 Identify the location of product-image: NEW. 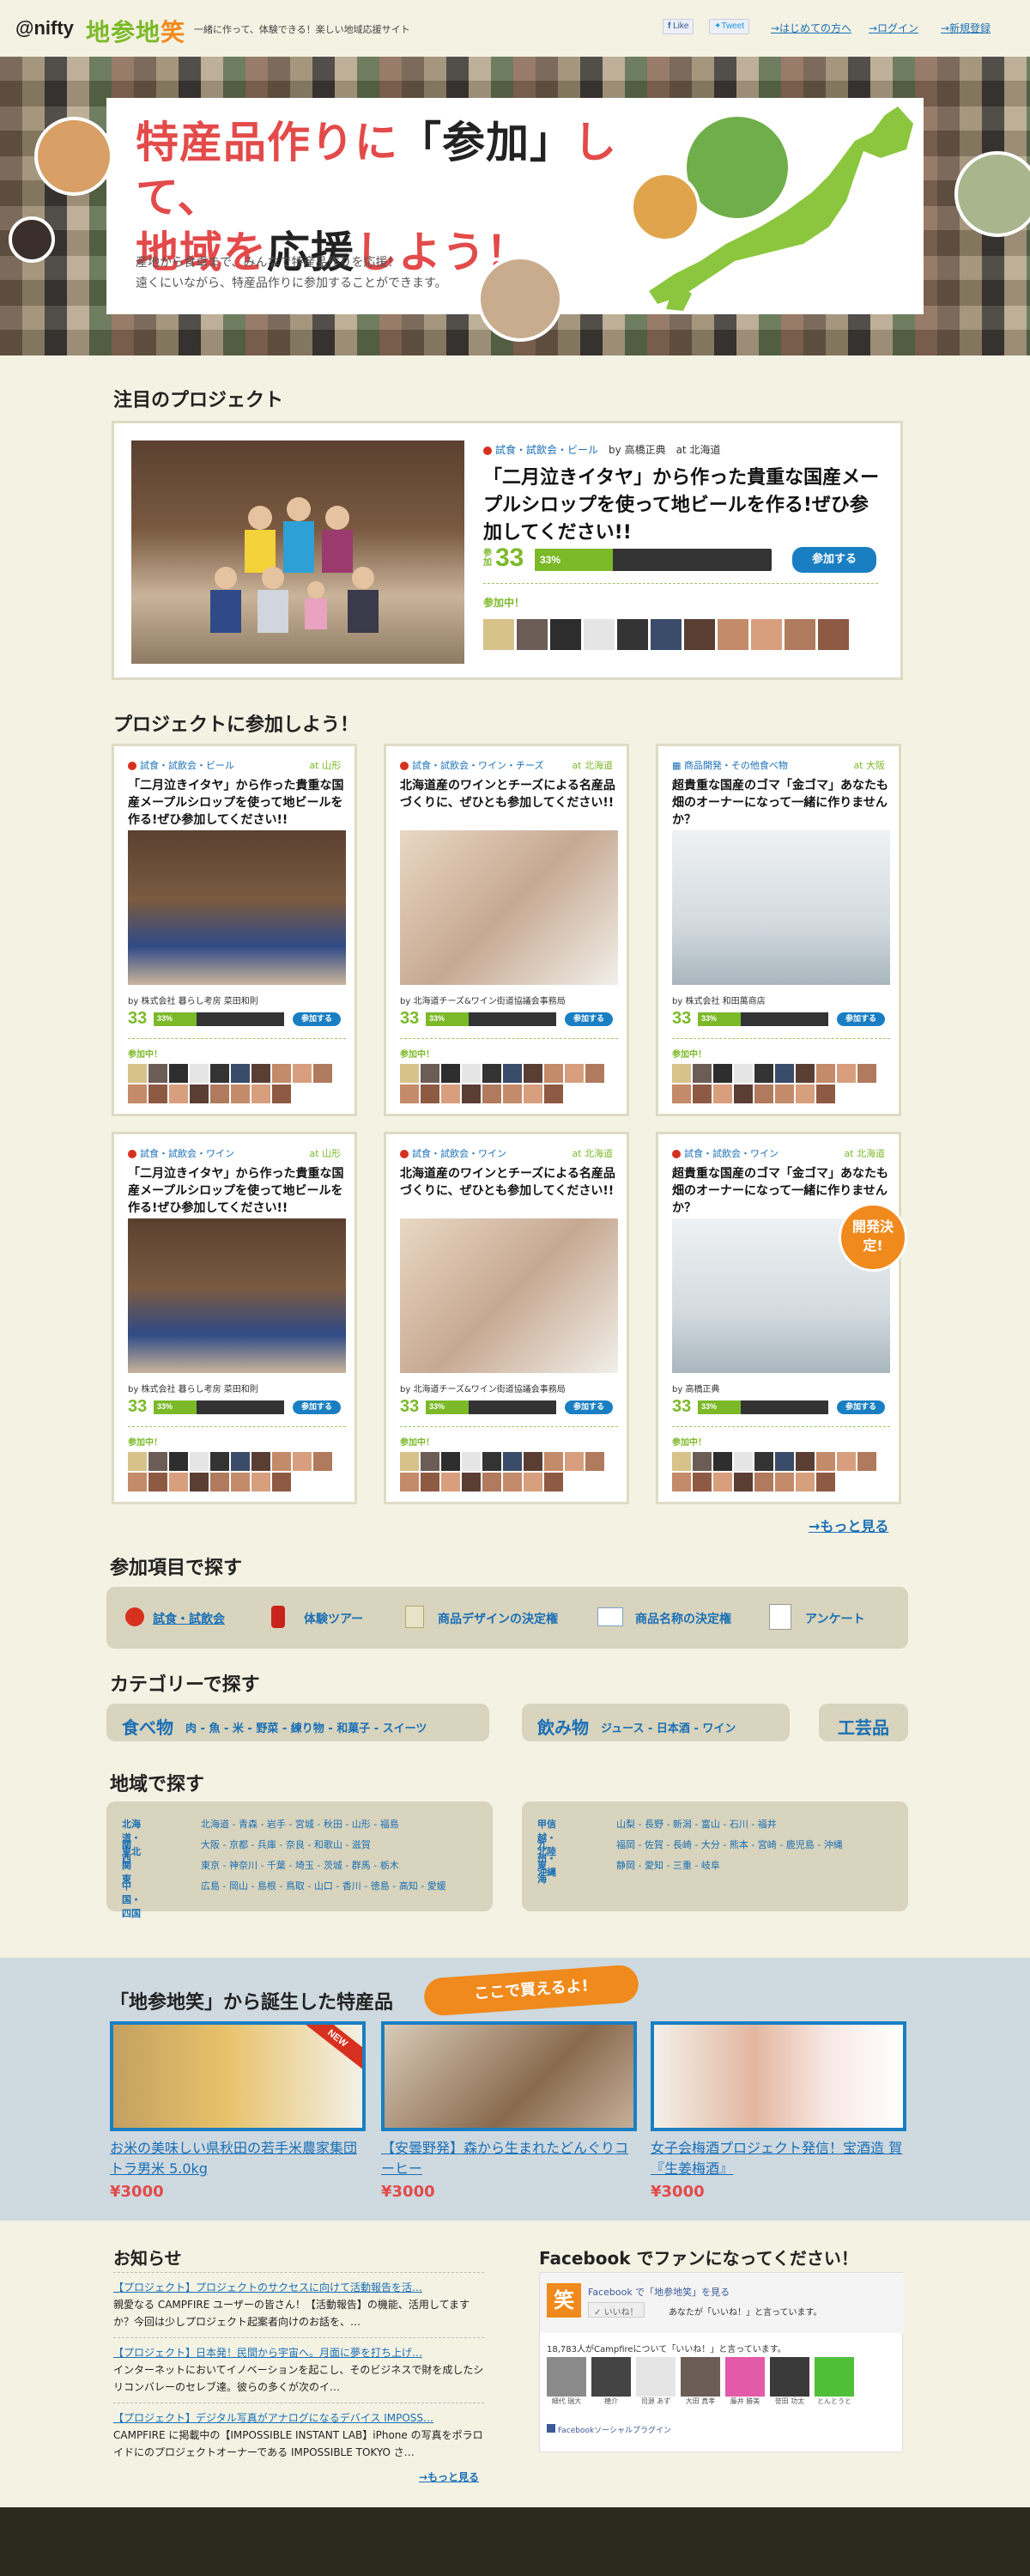
(238, 2076).